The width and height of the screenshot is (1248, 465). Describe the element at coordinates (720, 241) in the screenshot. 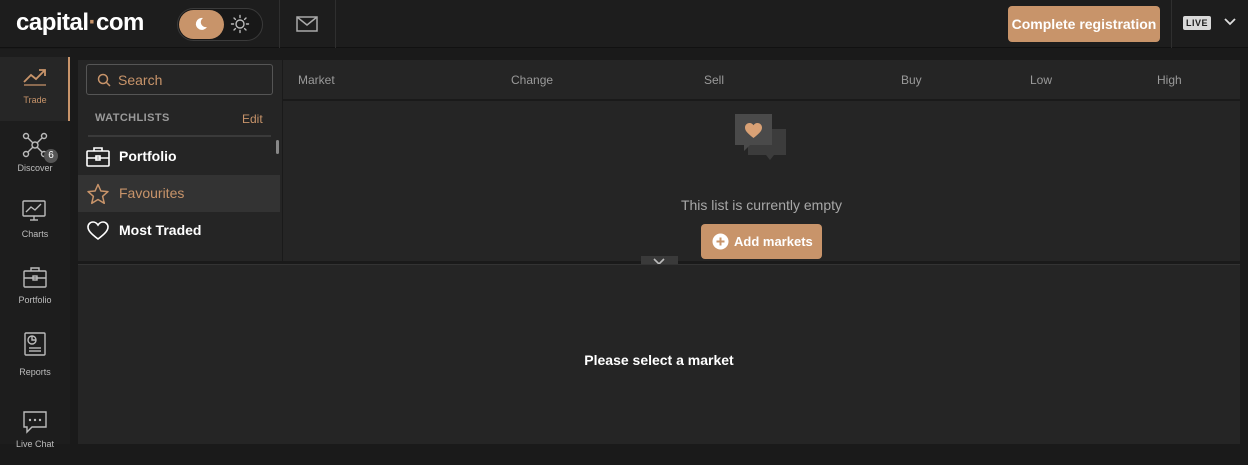

I see `plus-circle-icon` at that location.